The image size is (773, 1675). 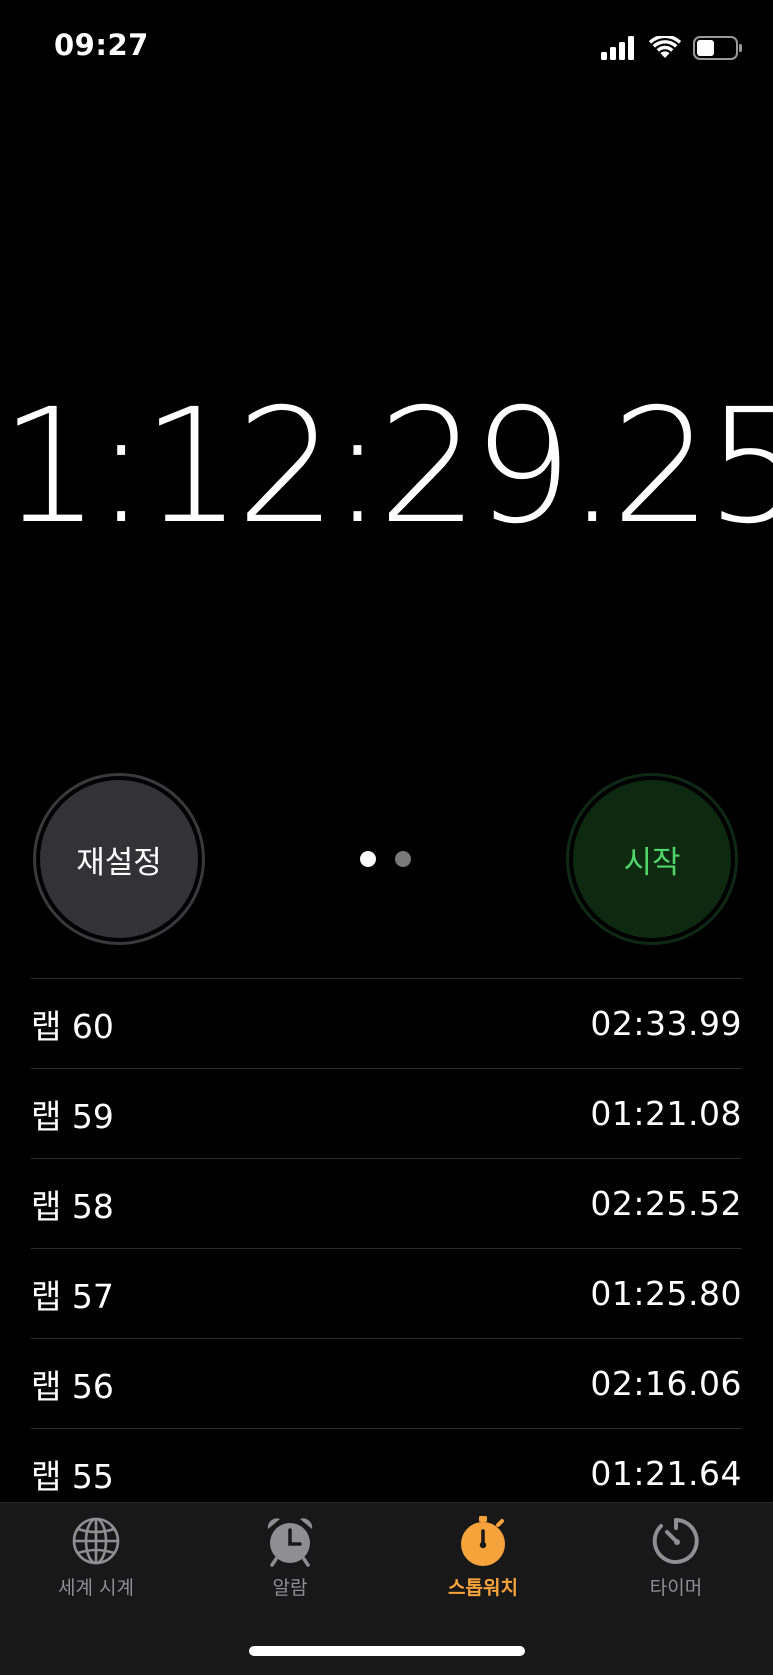 I want to click on lap-time: 02:33.99, so click(x=666, y=1023).